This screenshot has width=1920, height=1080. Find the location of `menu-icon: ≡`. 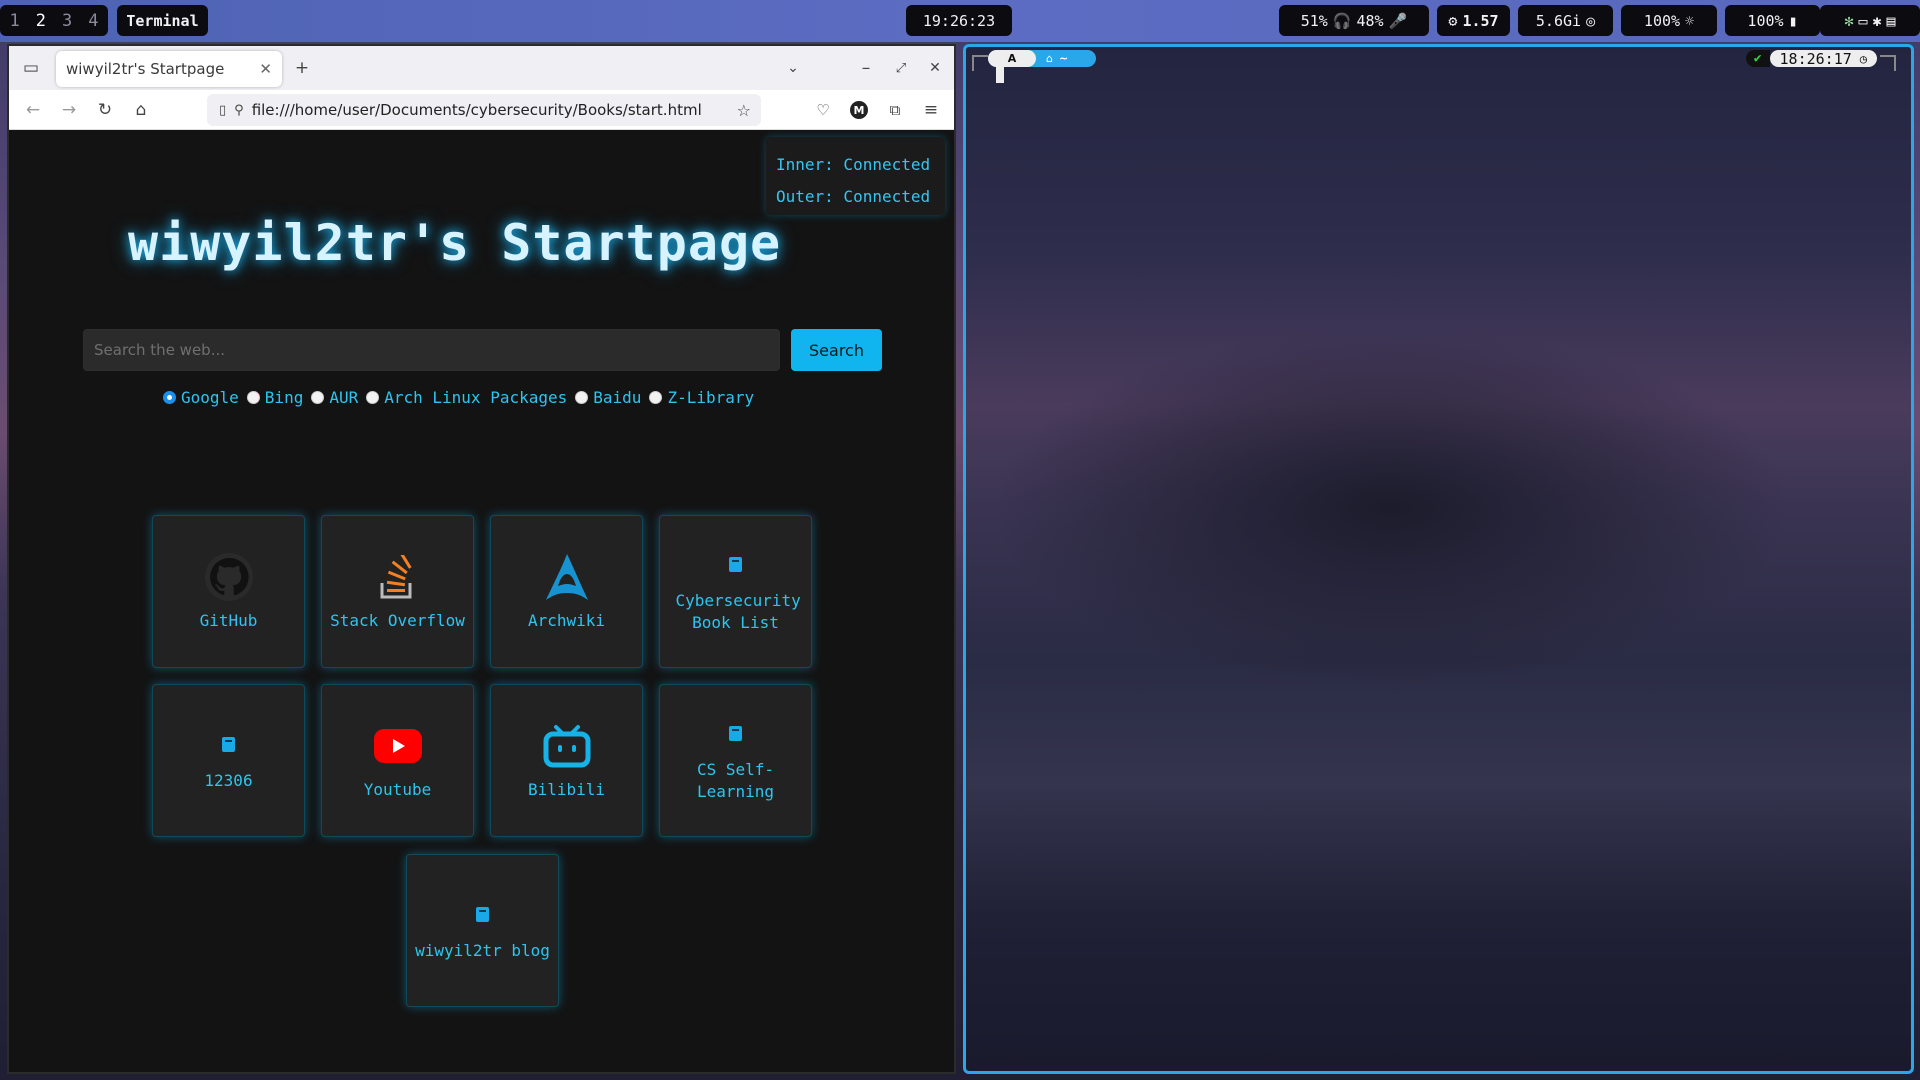

menu-icon: ≡ is located at coordinates (931, 110).